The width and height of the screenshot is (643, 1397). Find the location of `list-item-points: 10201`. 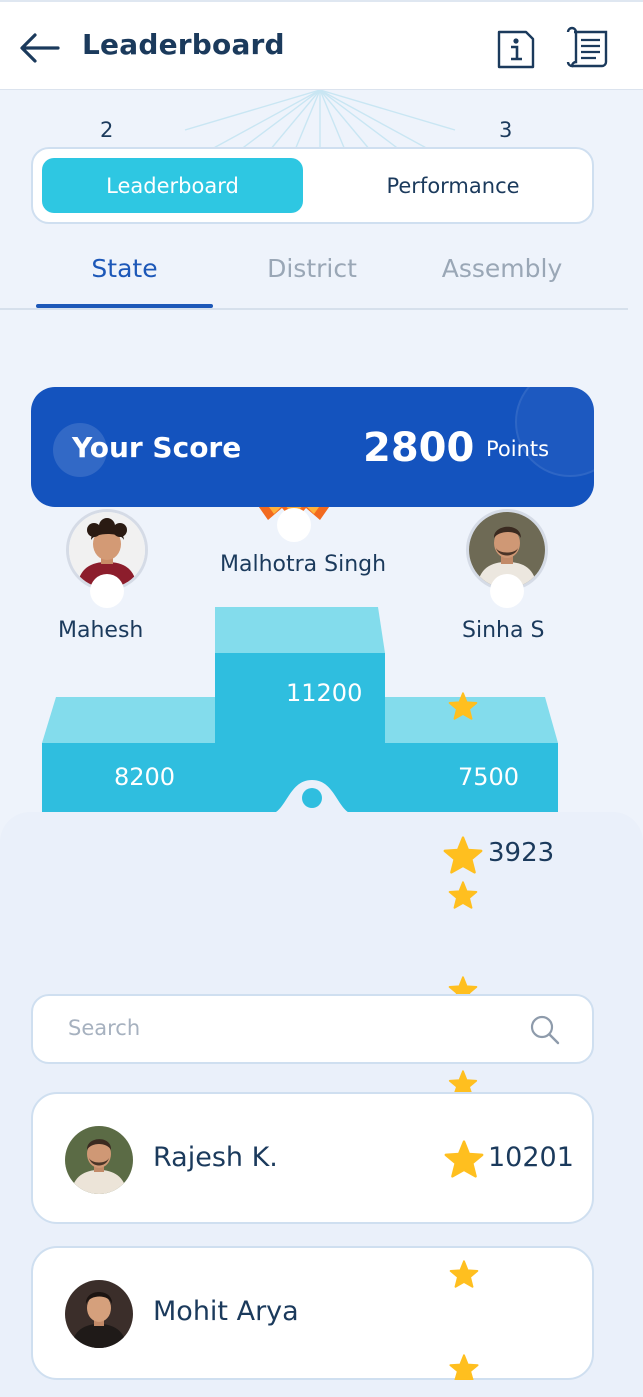

list-item-points: 10201 is located at coordinates (531, 1157).